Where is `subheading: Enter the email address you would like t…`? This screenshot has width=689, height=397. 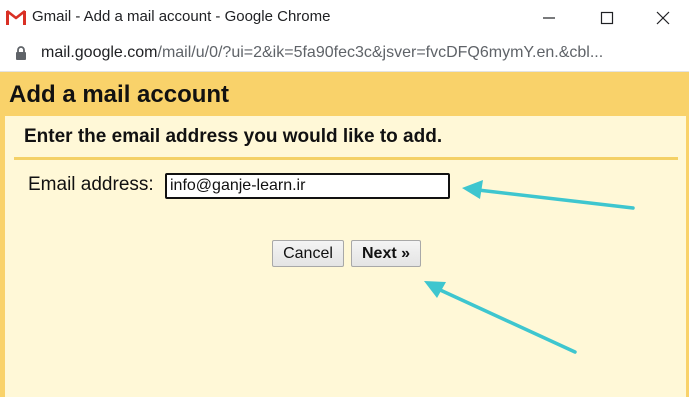
subheading: Enter the email address you would like t… is located at coordinates (233, 136).